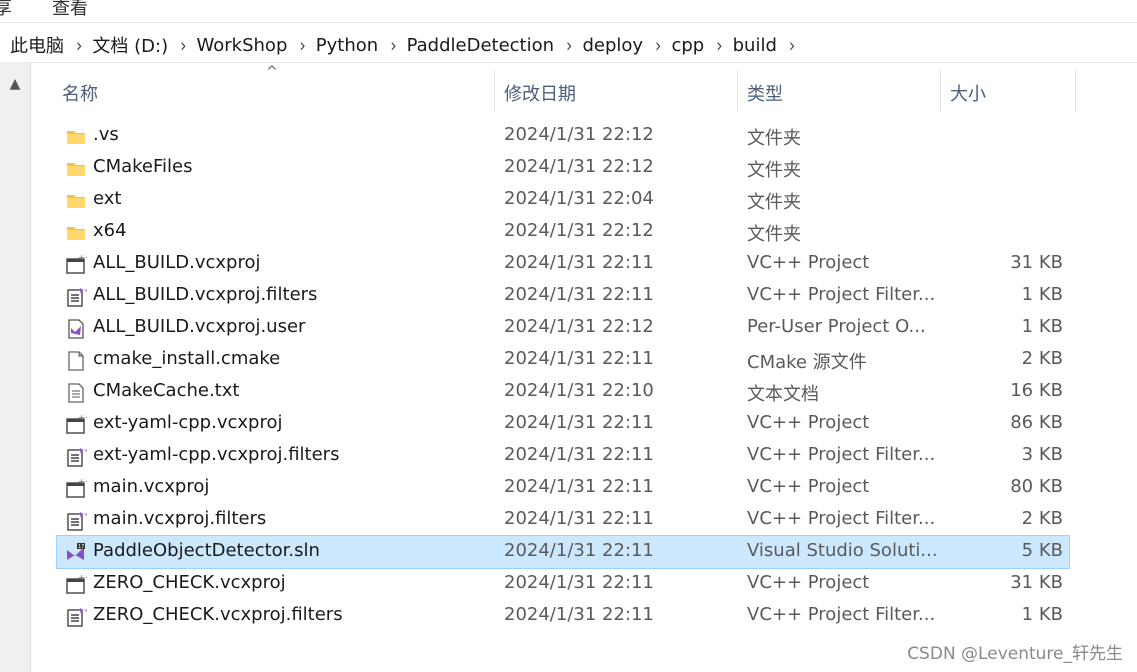  Describe the element at coordinates (540, 93) in the screenshot. I see `column-header-date: 修改日期` at that location.